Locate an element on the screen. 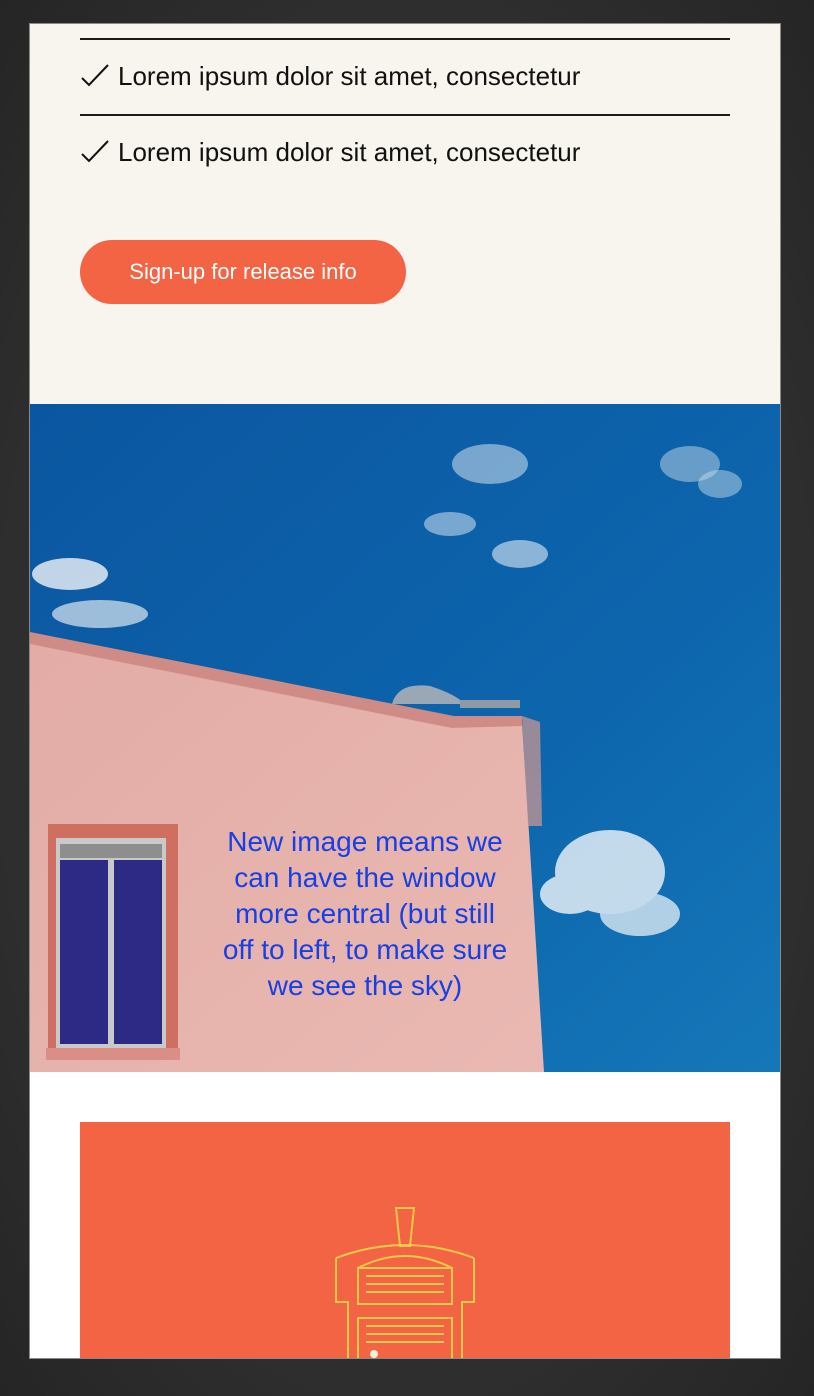 The width and height of the screenshot is (814, 1396). signup-release-info-button: Sign-up for release info is located at coordinates (243, 272).